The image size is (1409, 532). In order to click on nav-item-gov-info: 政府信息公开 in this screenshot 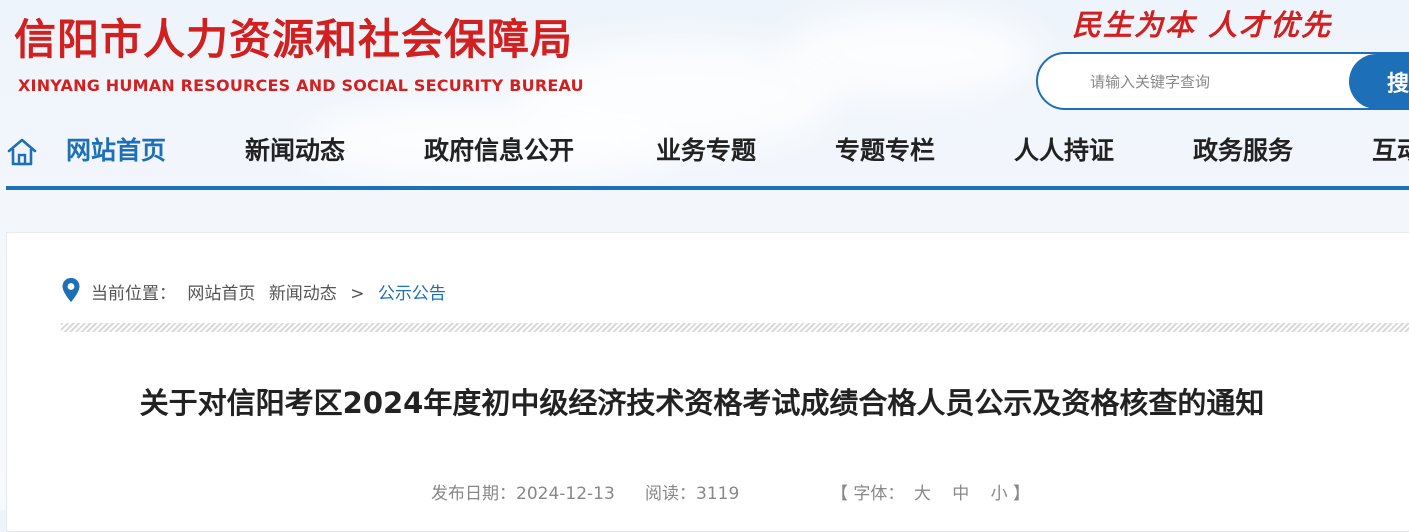, I will do `click(499, 151)`.